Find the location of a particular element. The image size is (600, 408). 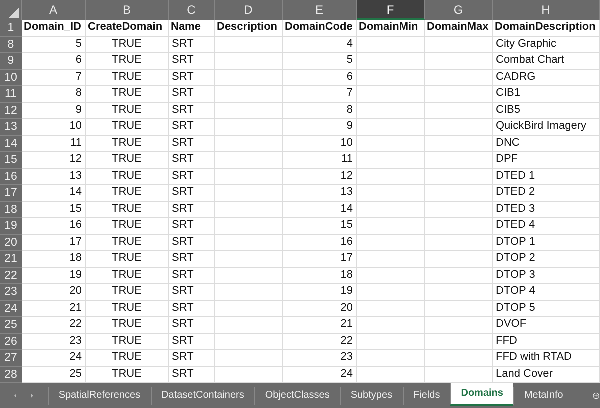

sheet-tab: Domains is located at coordinates (482, 394).